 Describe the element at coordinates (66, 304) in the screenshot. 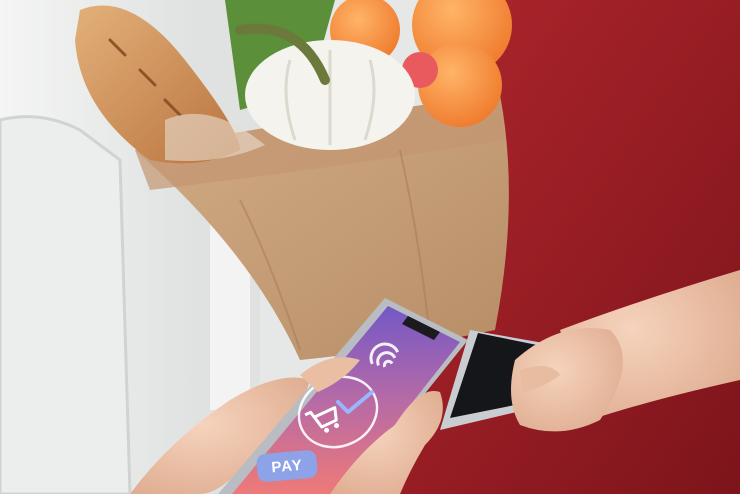

I see `door-panel` at that location.